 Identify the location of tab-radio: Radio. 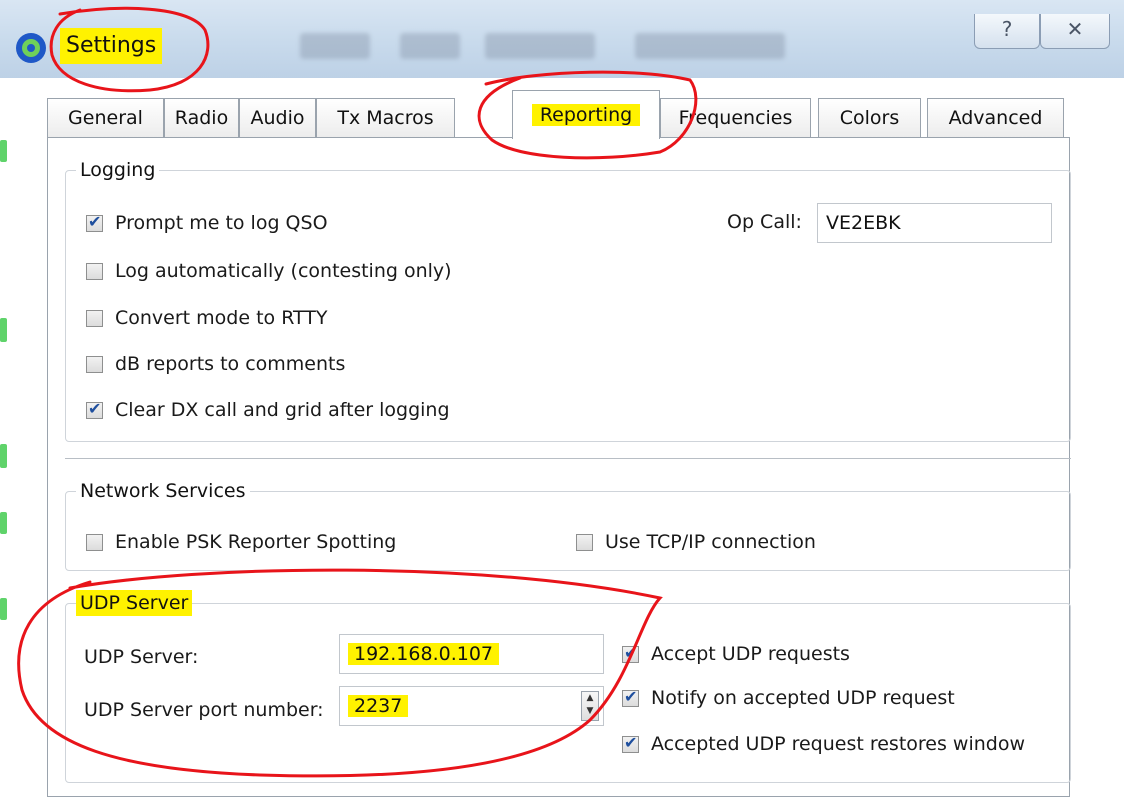
(201, 118).